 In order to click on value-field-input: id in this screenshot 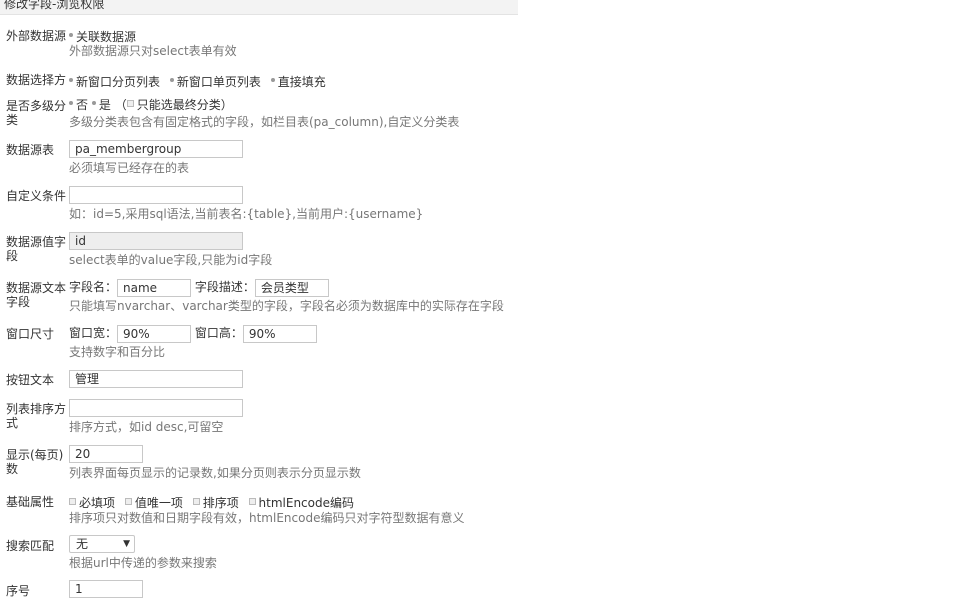, I will do `click(156, 241)`.